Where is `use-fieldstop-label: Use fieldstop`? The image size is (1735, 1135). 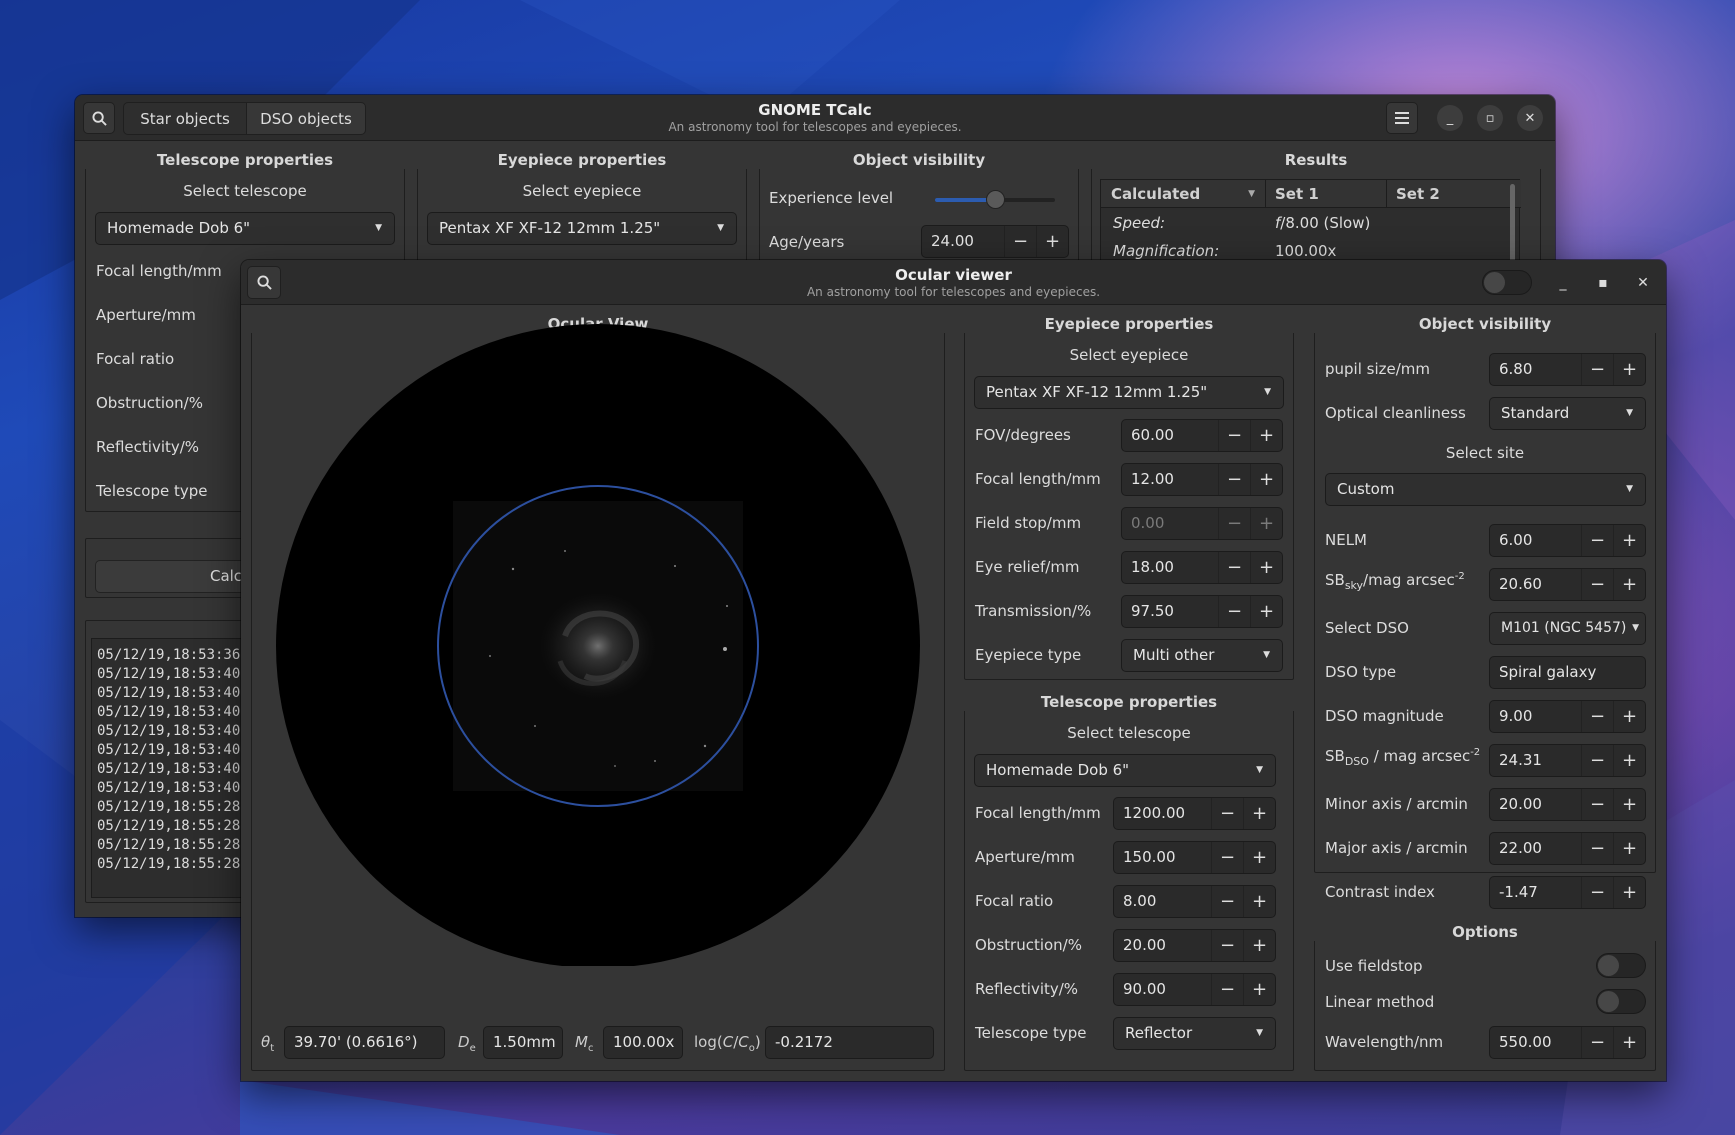 use-fieldstop-label: Use fieldstop is located at coordinates (1374, 966).